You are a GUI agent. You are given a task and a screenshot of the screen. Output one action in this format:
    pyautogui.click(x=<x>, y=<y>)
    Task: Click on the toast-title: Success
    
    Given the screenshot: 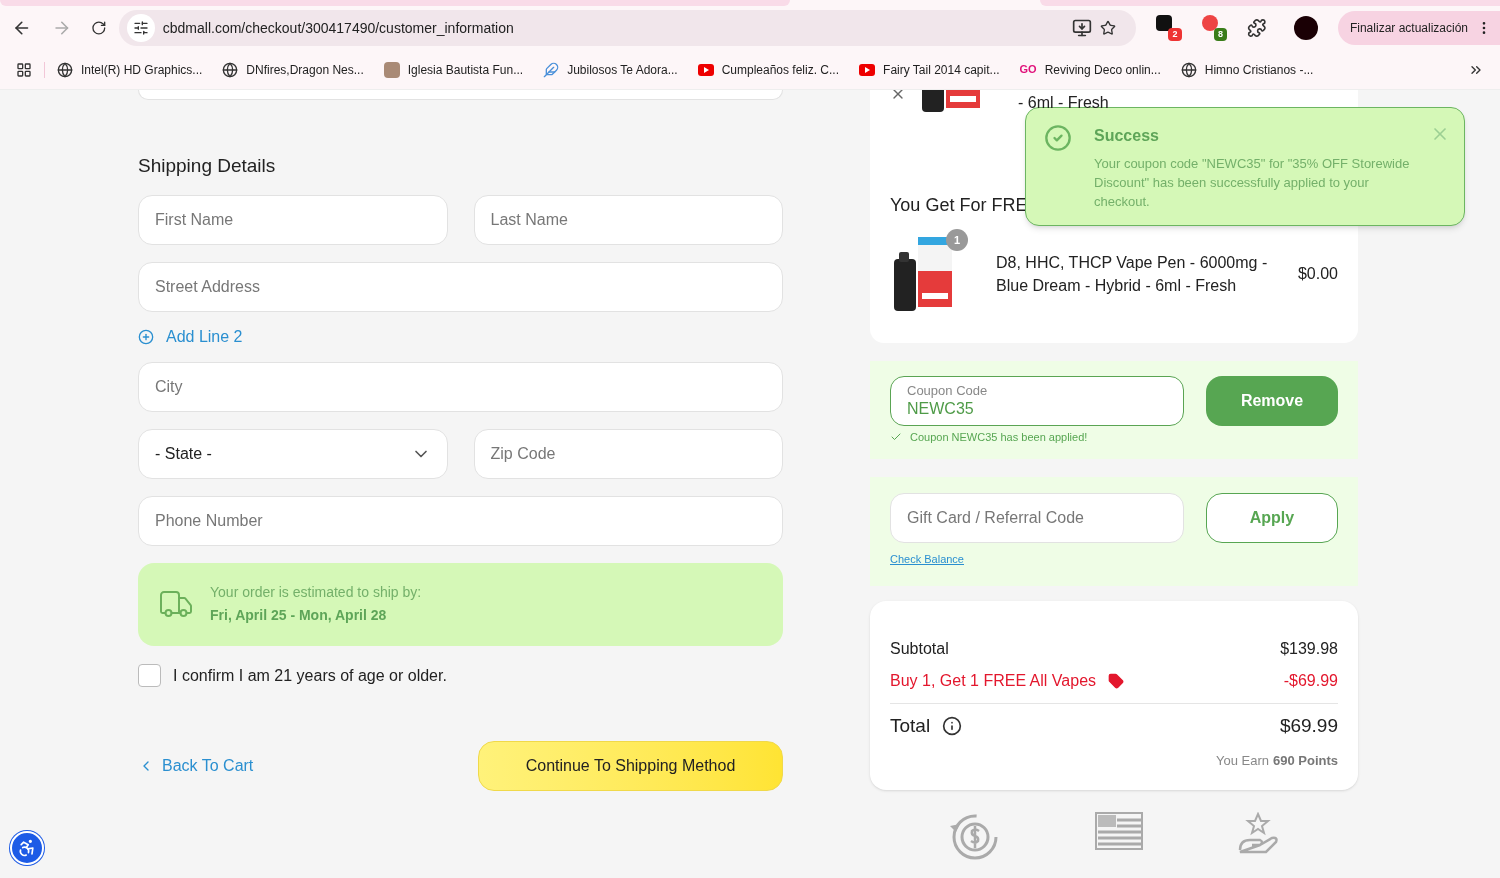 What is the action you would take?
    pyautogui.click(x=1127, y=136)
    